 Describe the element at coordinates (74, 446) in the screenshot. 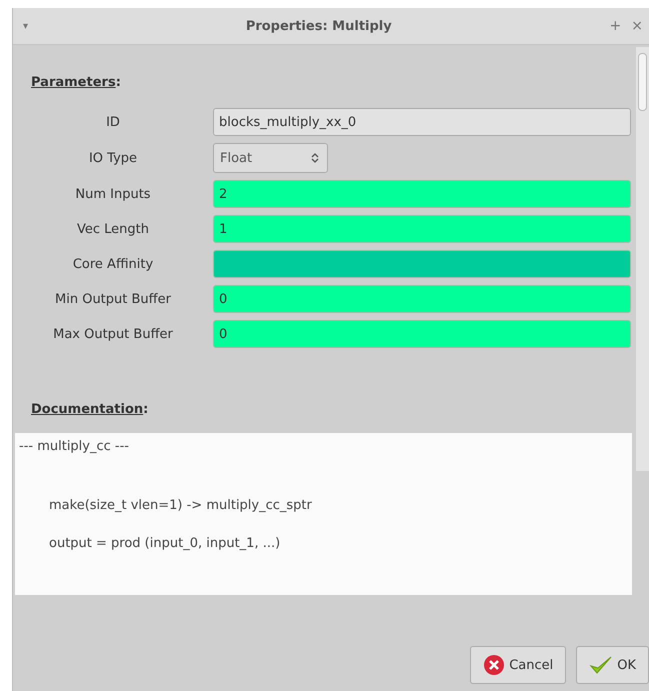

I see `documentation-line: --- multiply_cc ---` at that location.